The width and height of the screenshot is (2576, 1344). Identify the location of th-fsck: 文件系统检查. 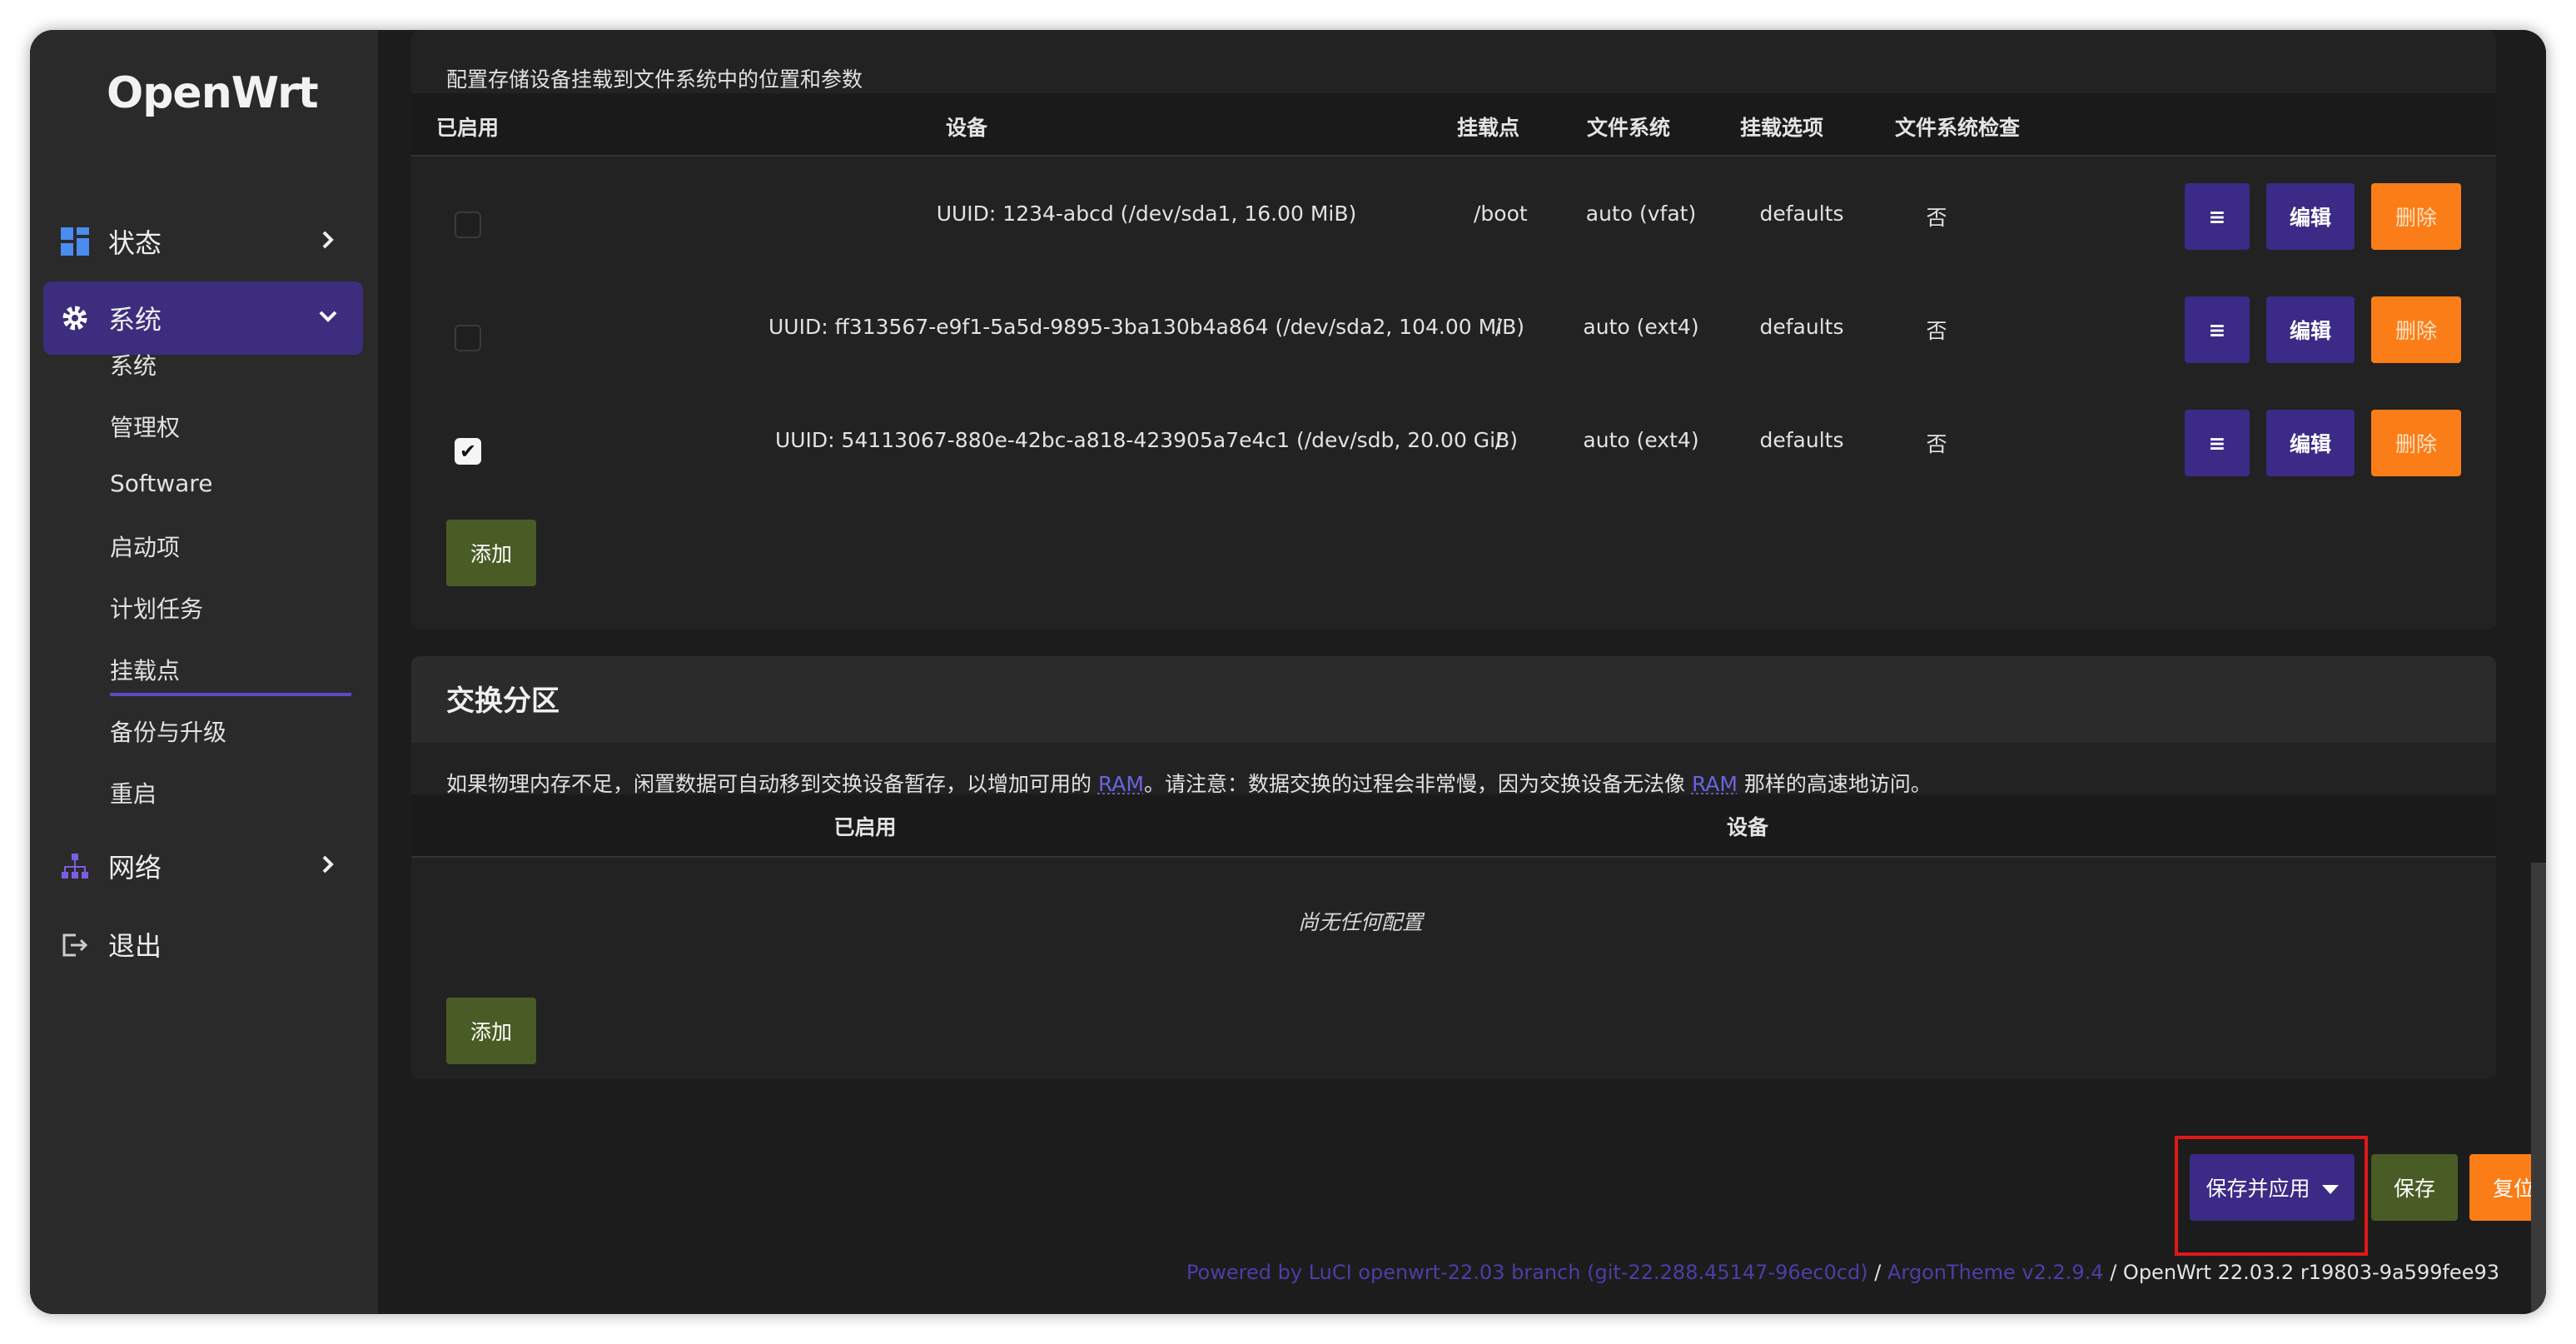
(1958, 128).